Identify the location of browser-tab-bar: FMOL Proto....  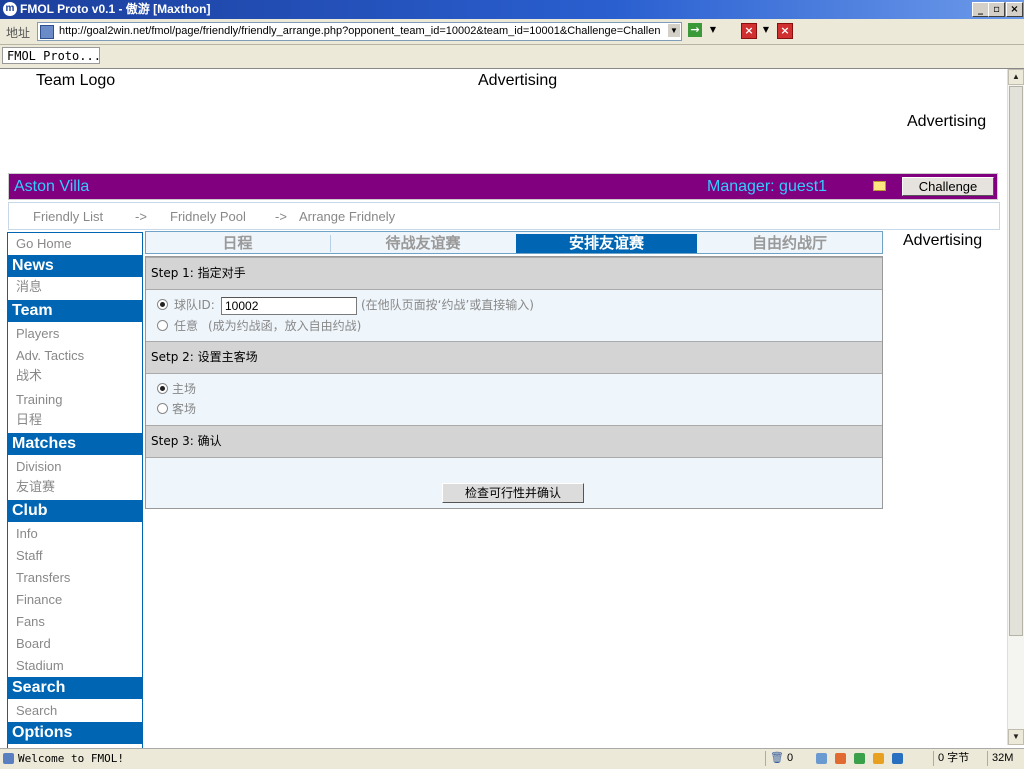
(512, 57).